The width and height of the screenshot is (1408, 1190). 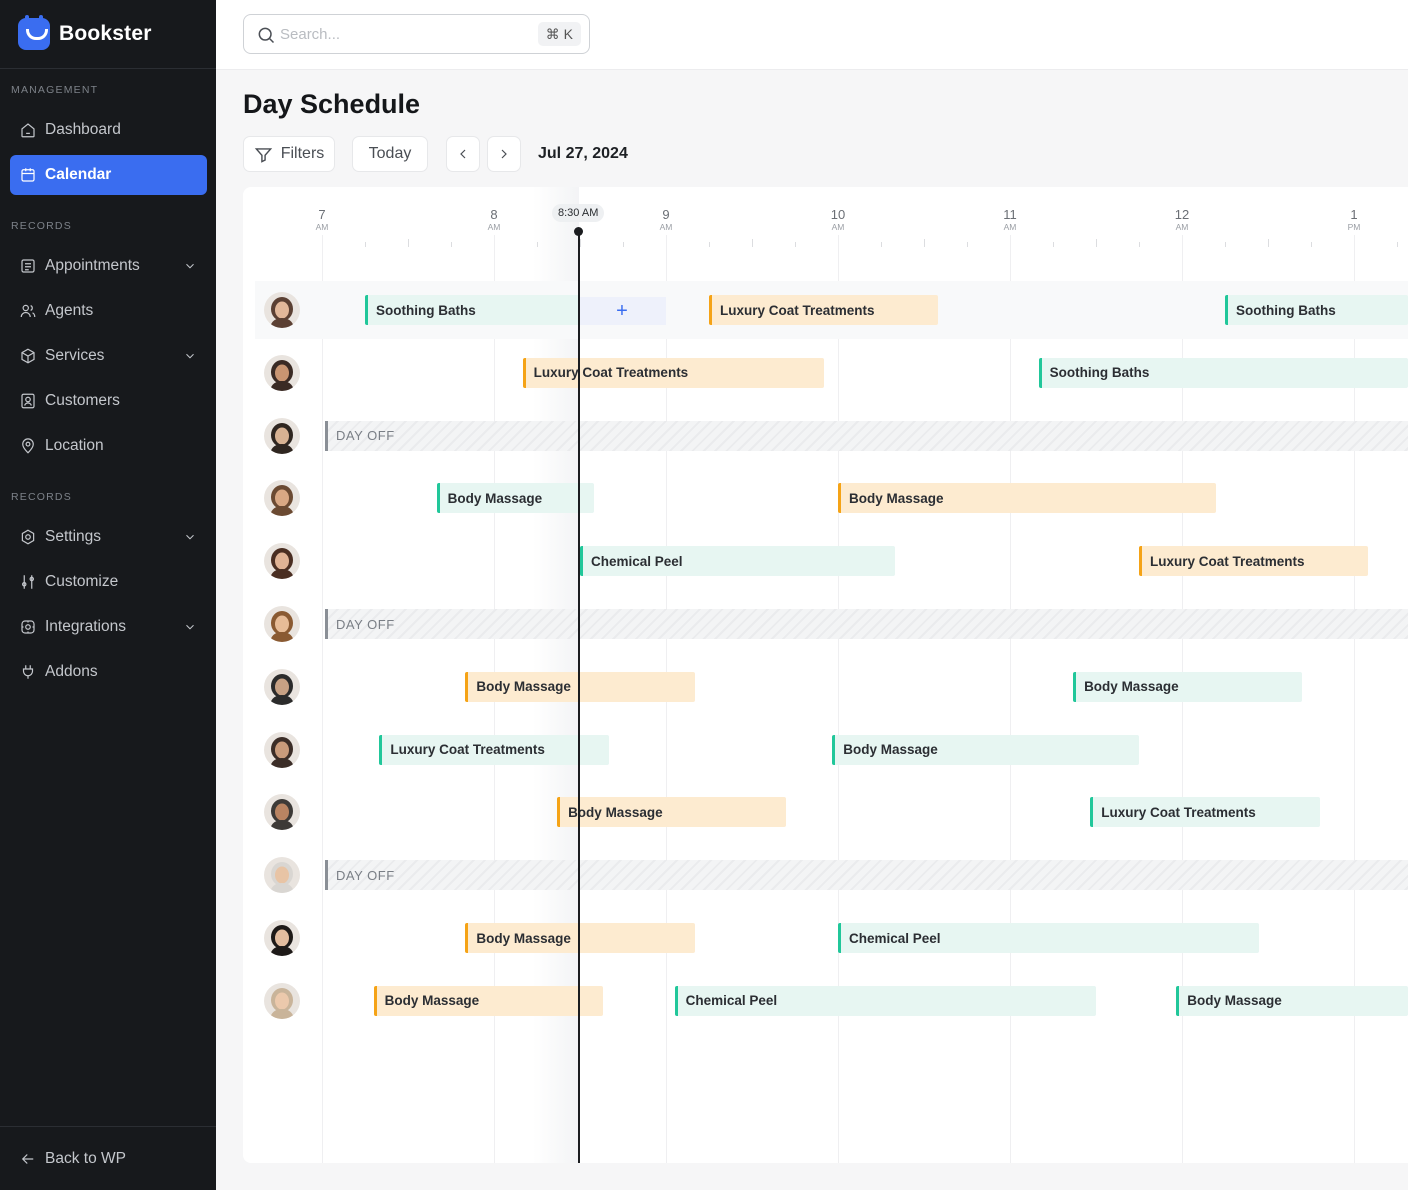 I want to click on sidebar-item-addons: Addons, so click(x=108, y=672).